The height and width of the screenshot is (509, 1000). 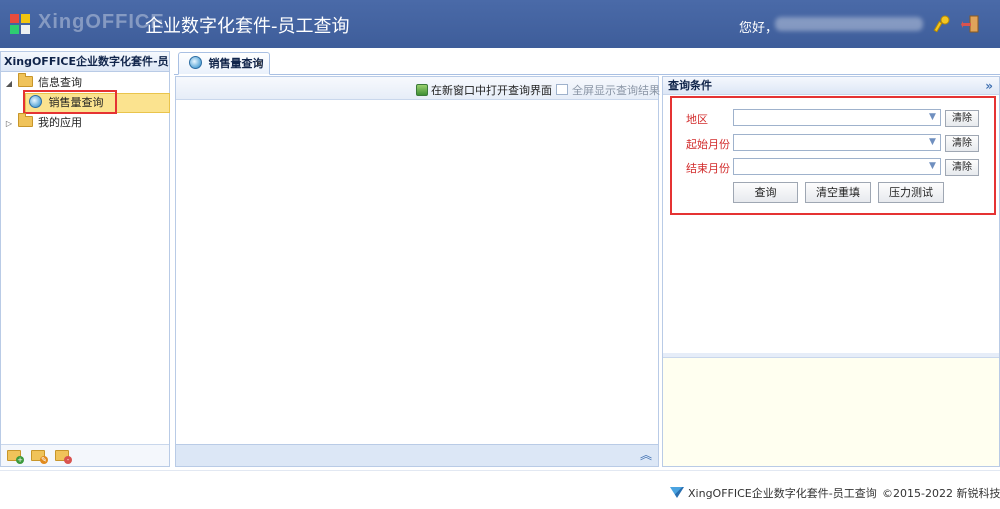 What do you see at coordinates (962, 118) in the screenshot?
I see `region-clear-button: 清除` at bounding box center [962, 118].